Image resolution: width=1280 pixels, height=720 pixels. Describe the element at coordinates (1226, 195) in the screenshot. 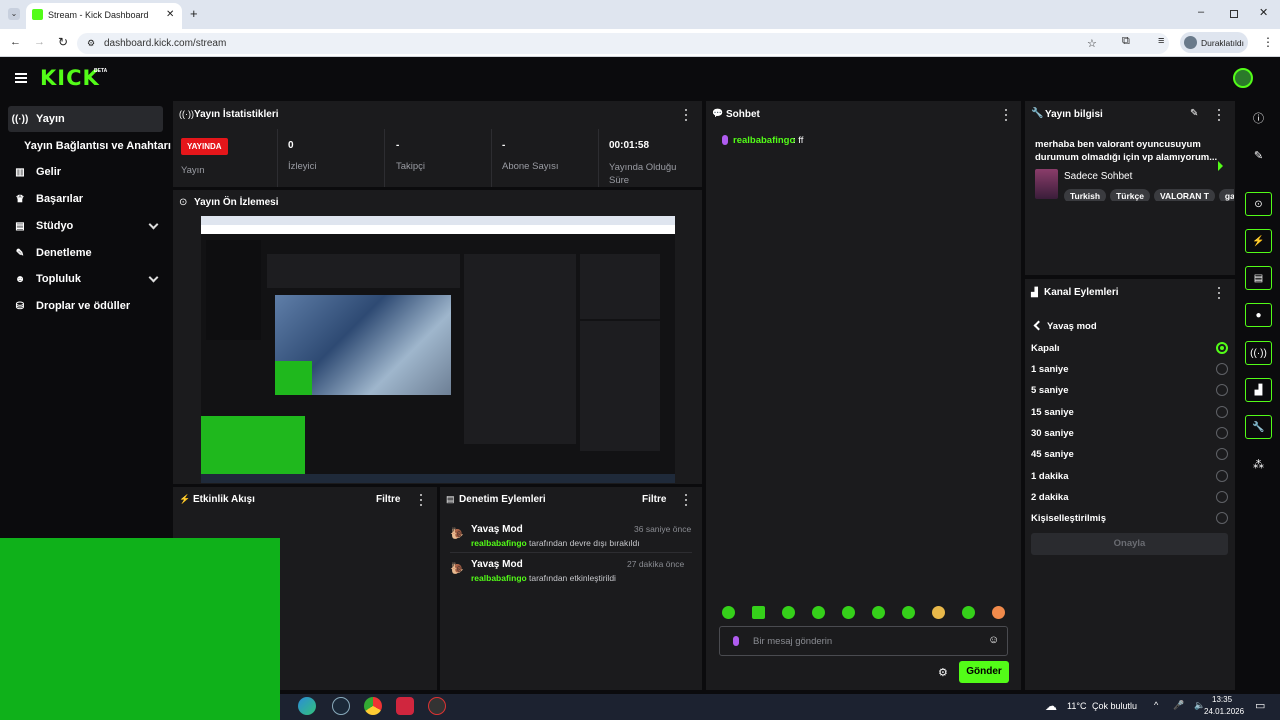

I see `tag-chip: ga` at that location.